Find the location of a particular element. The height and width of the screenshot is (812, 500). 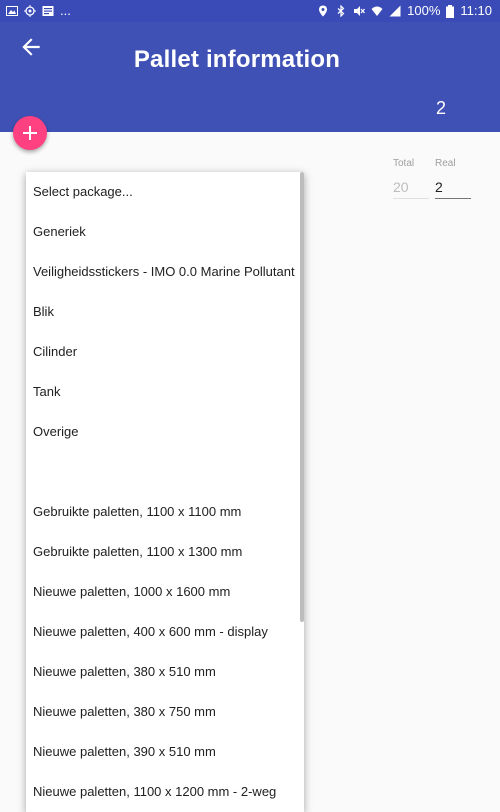

location-target-icon is located at coordinates (30, 11).